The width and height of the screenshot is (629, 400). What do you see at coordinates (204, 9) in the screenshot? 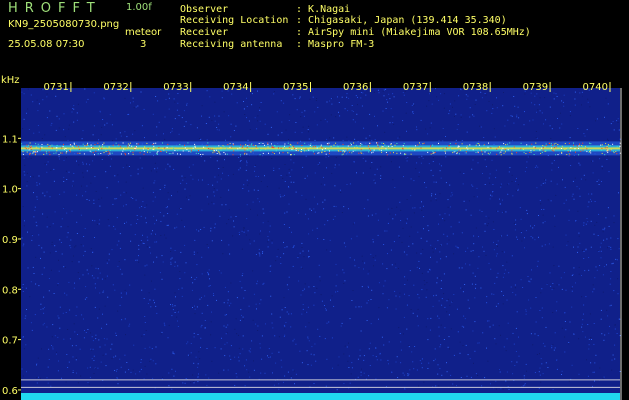
I see `observer-label: Observer` at bounding box center [204, 9].